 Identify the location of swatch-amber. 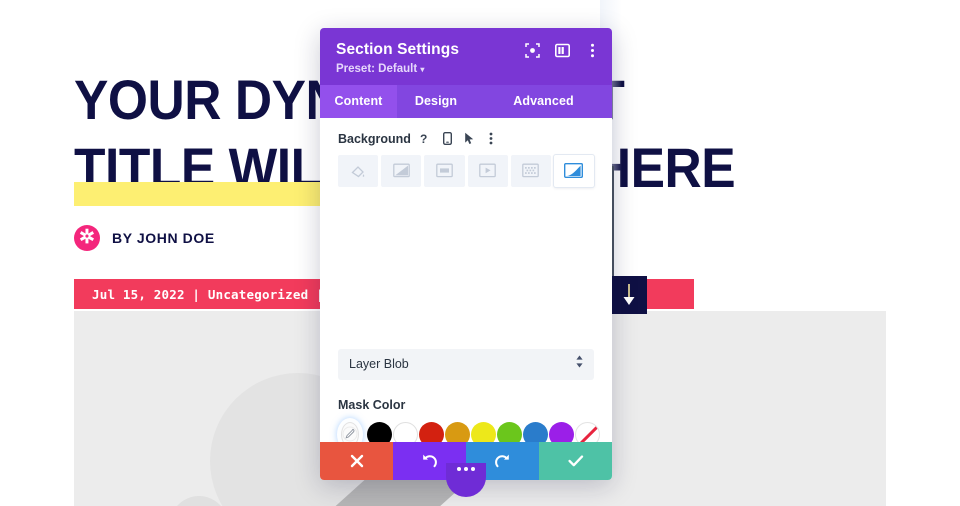
(457, 431).